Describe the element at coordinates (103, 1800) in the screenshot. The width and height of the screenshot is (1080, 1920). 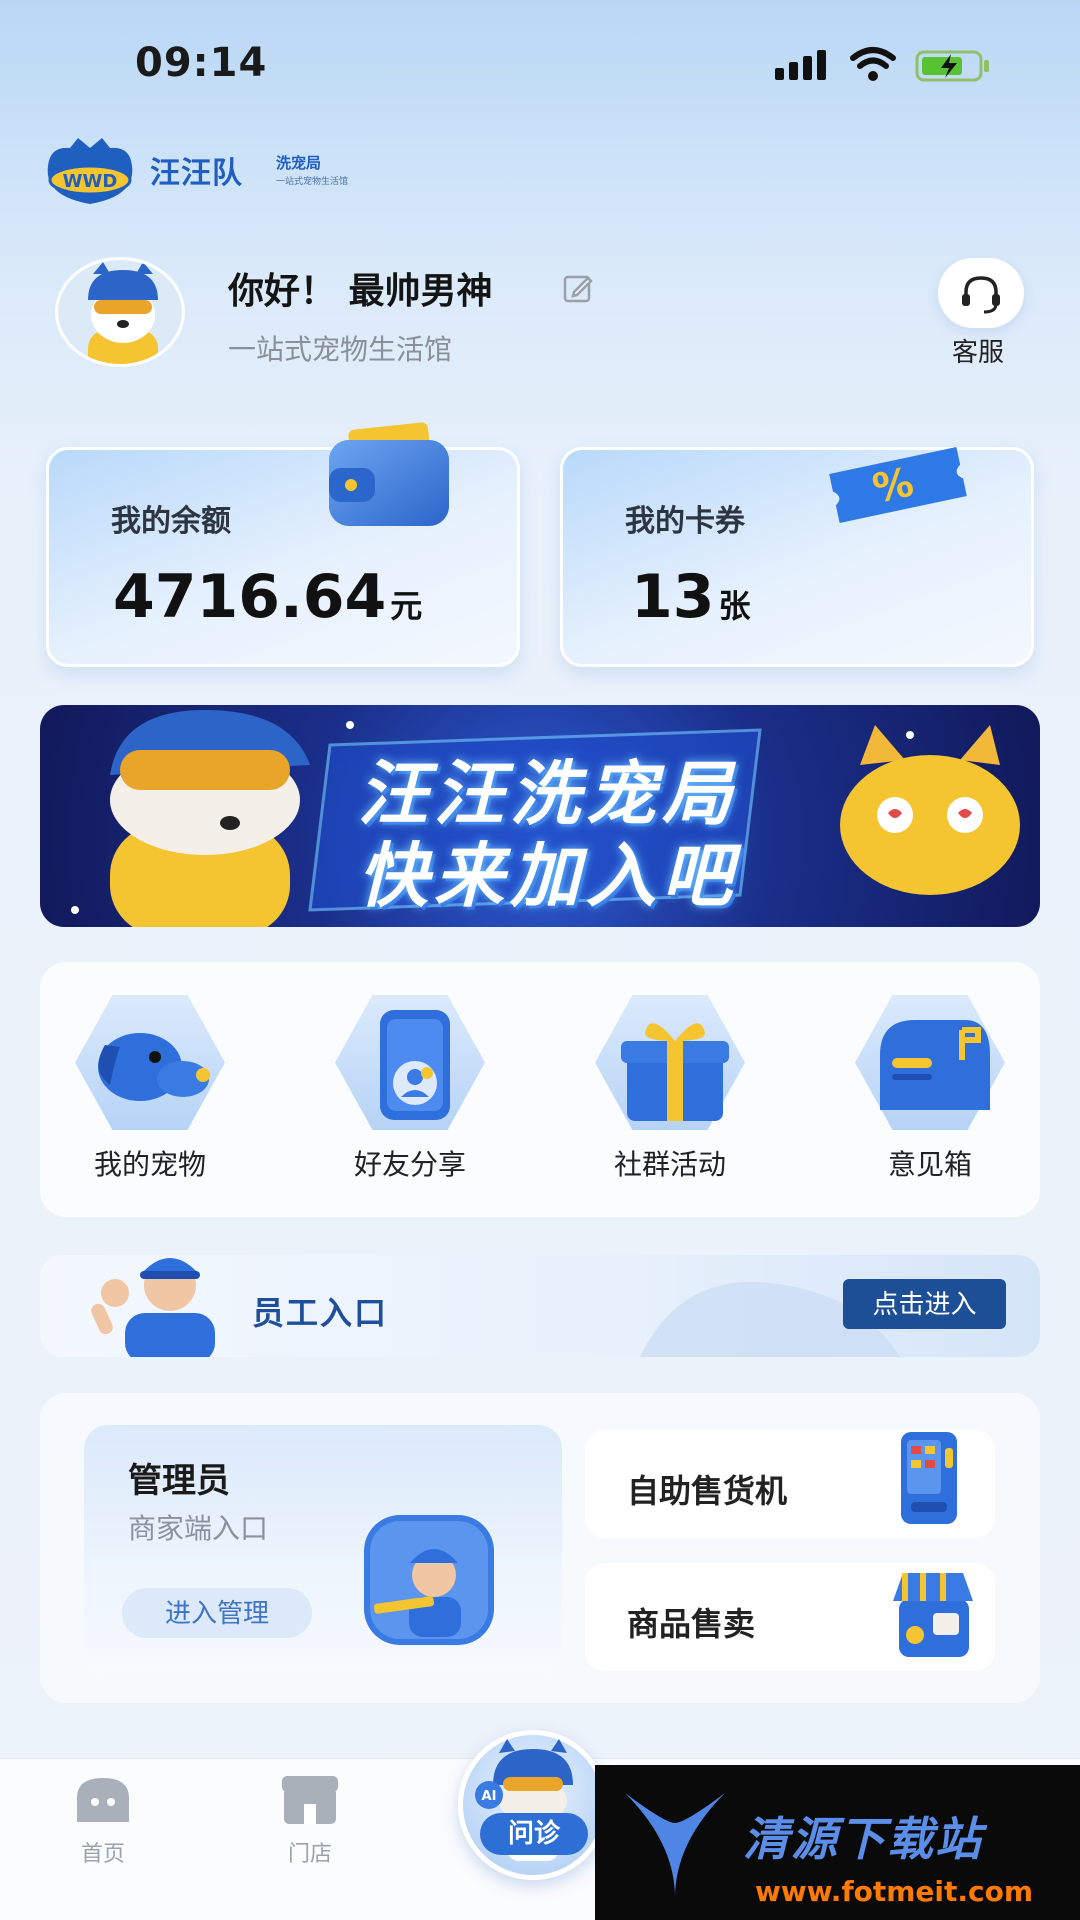
I see `home-icon` at that location.